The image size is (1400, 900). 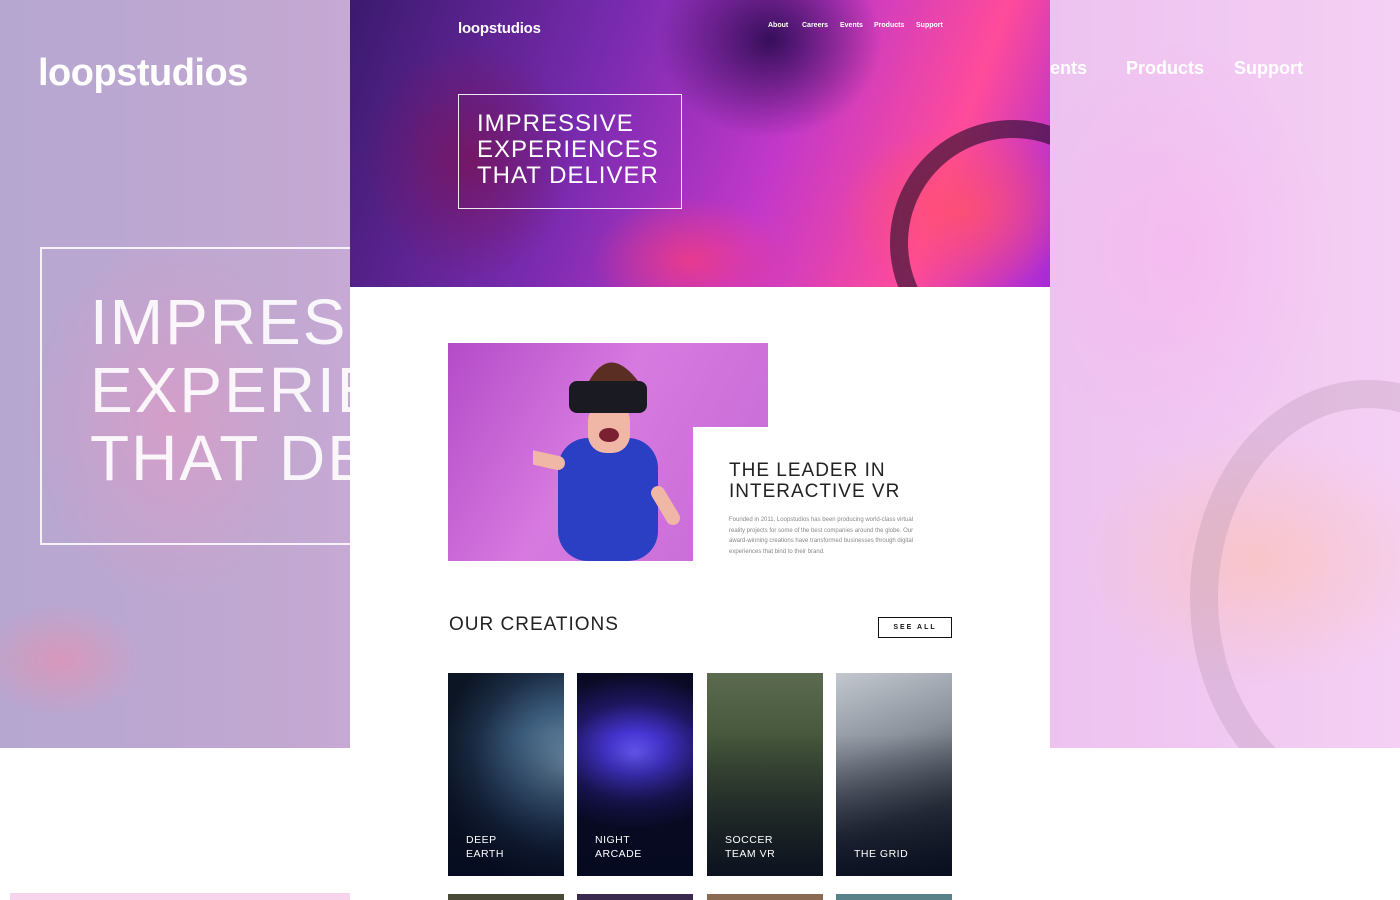 What do you see at coordinates (970, 203) in the screenshot?
I see `hero-steering-wheel` at bounding box center [970, 203].